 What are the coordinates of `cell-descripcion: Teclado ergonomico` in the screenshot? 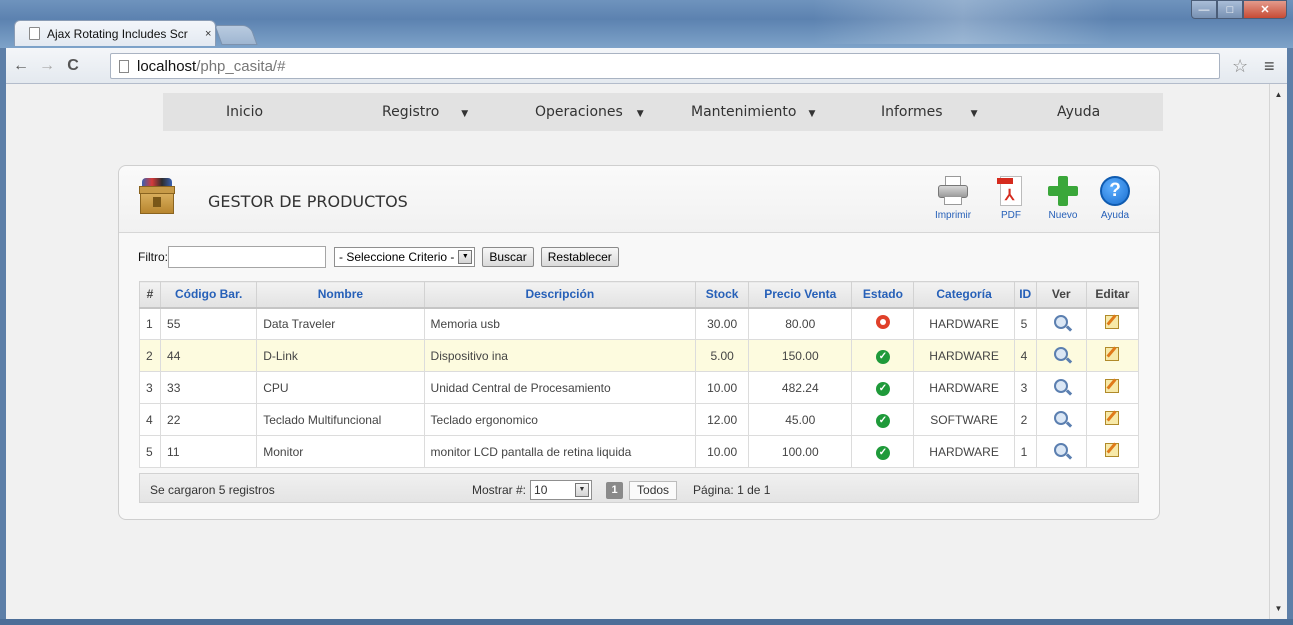 It's located at (560, 419).